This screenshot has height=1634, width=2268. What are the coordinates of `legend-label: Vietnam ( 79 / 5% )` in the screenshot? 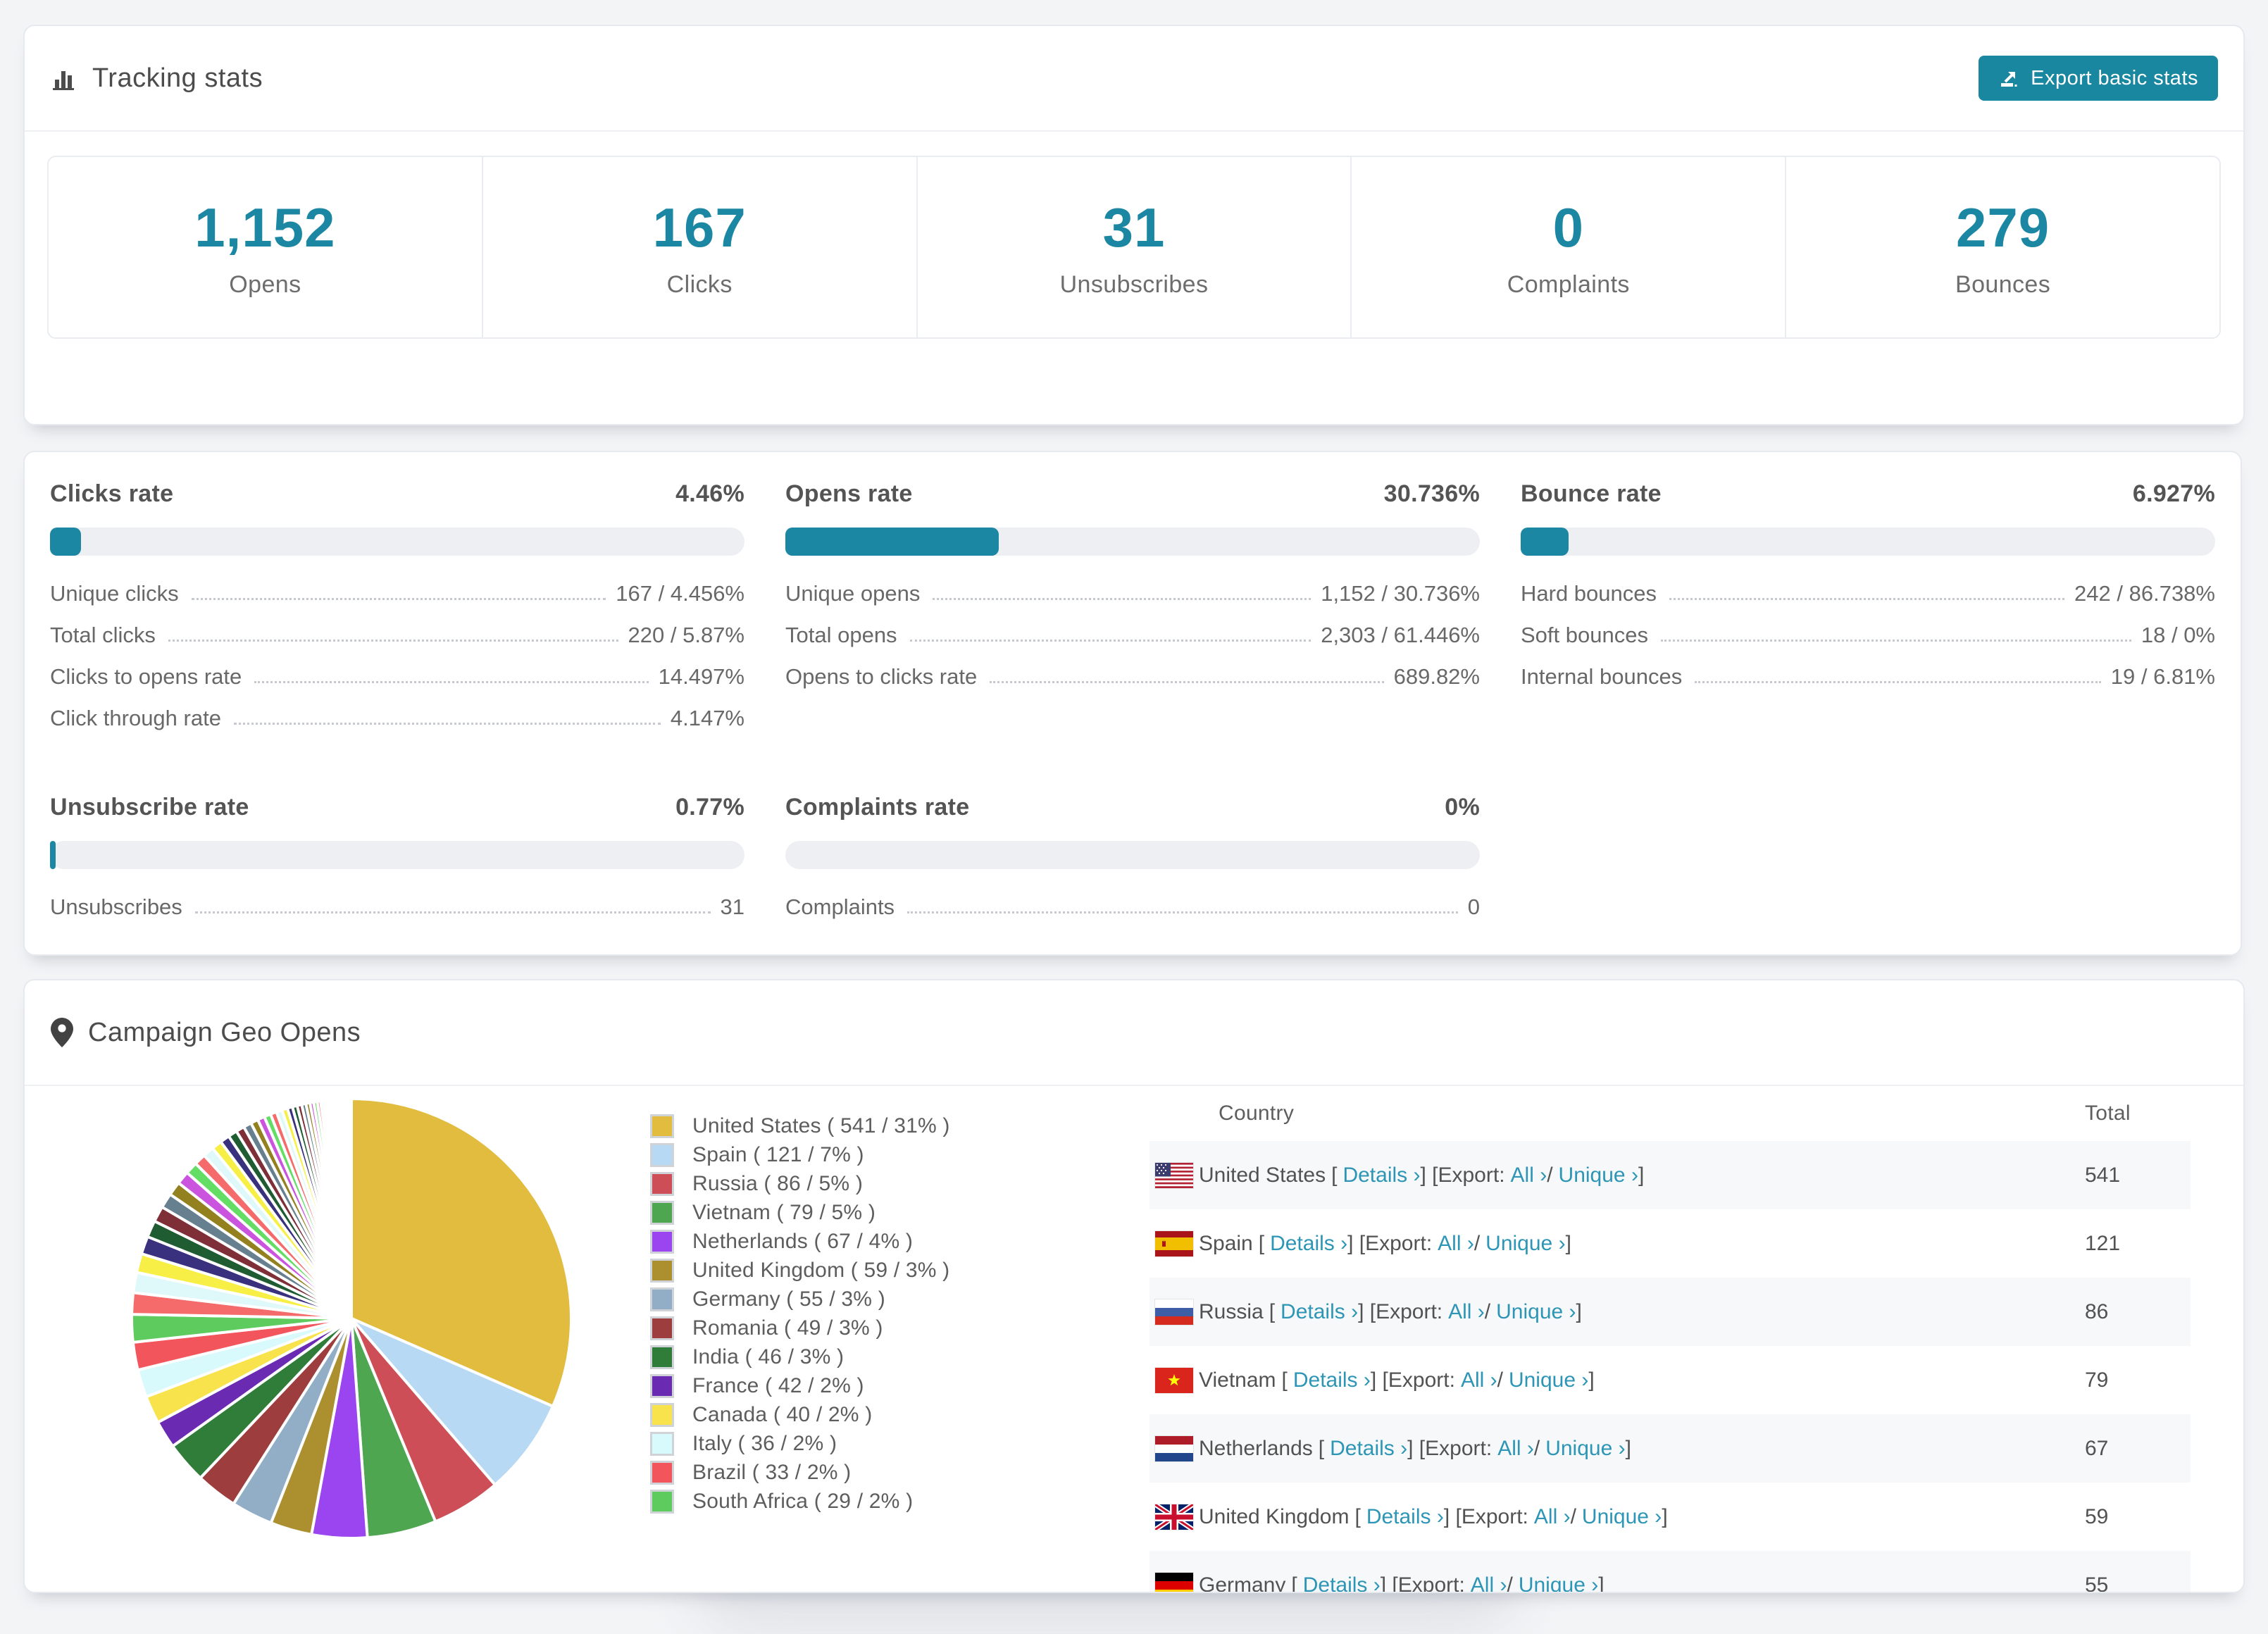 It's located at (784, 1212).